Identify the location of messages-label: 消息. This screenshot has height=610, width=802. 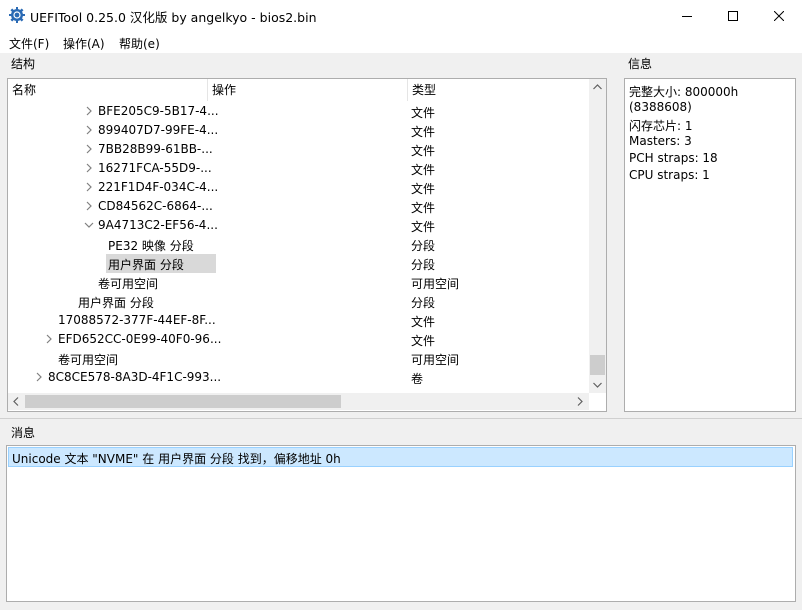
(23, 433).